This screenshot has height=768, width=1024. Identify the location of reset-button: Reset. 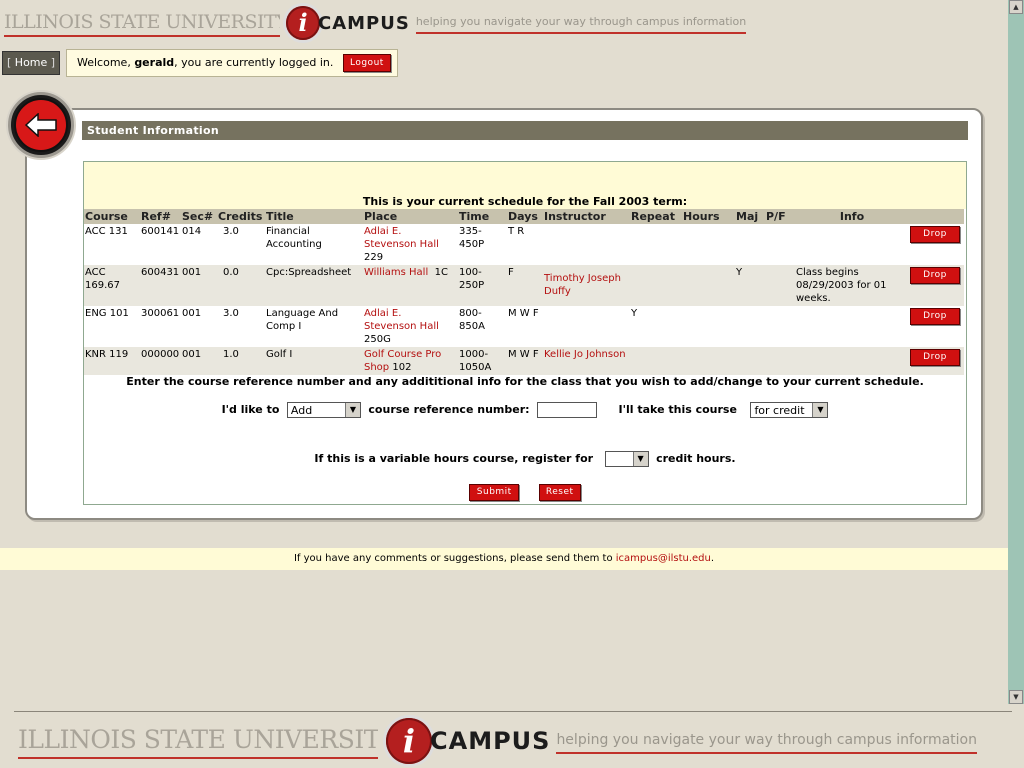
(559, 492).